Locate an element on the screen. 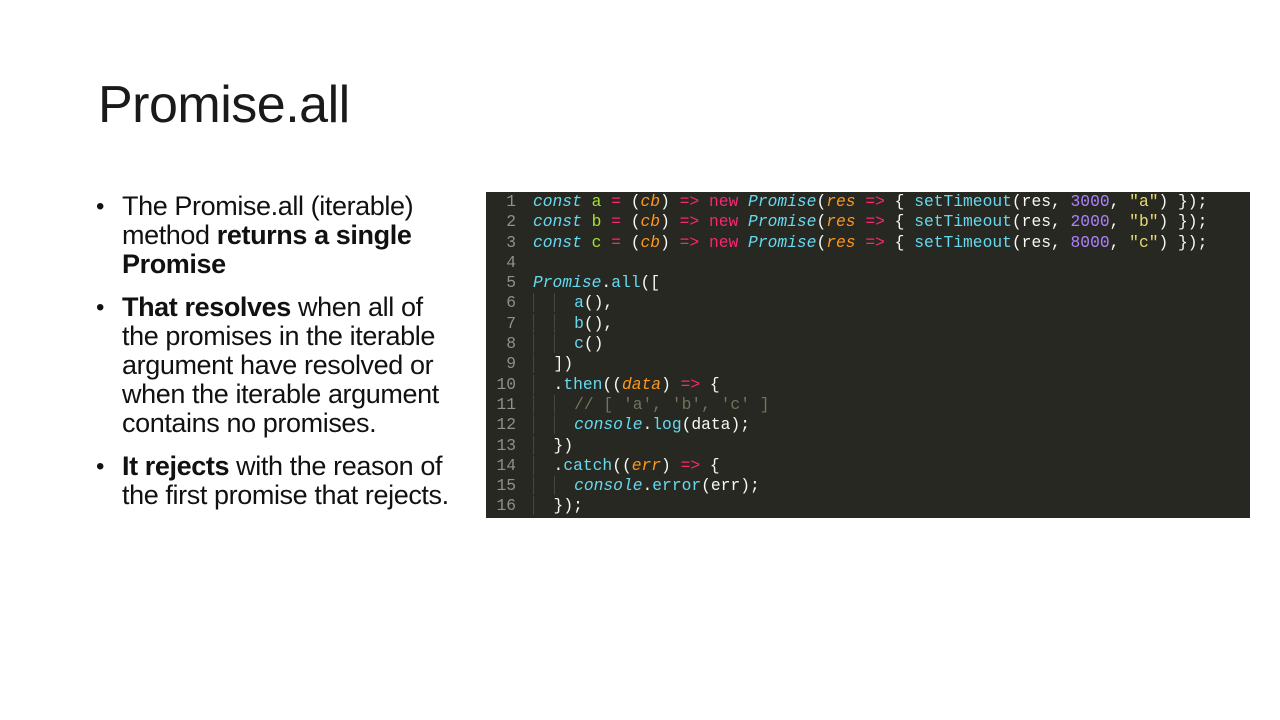 The image size is (1280, 720). code-line: 5 Promise.all([ is located at coordinates (846, 283).